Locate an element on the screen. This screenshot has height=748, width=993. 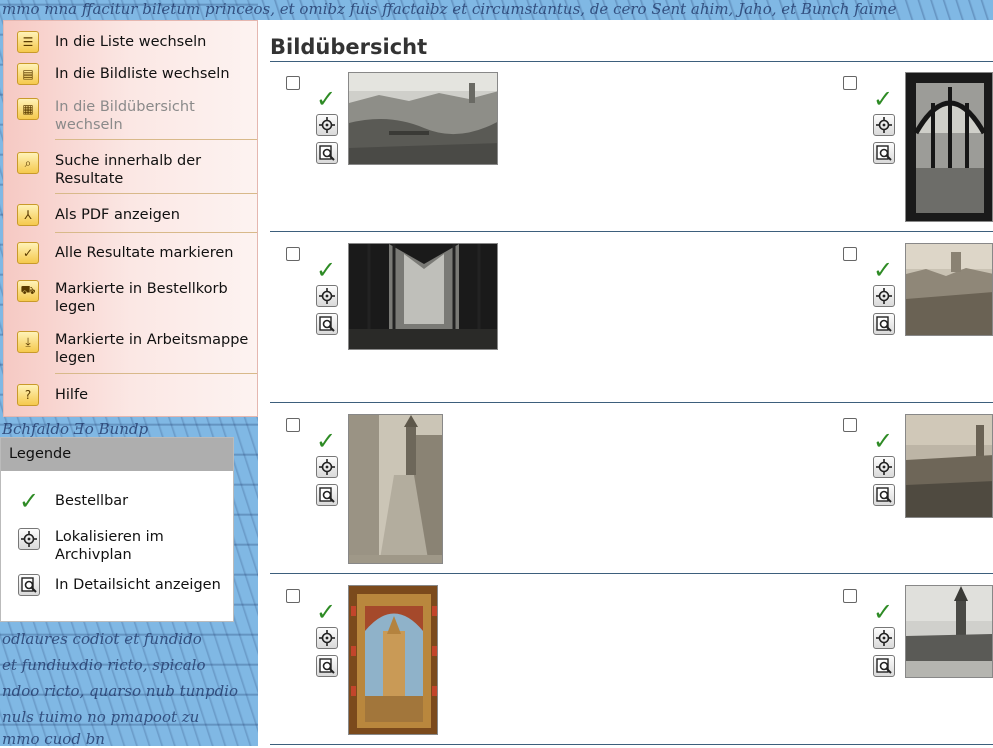
search-results-icon: ⌕ is located at coordinates (28, 163).